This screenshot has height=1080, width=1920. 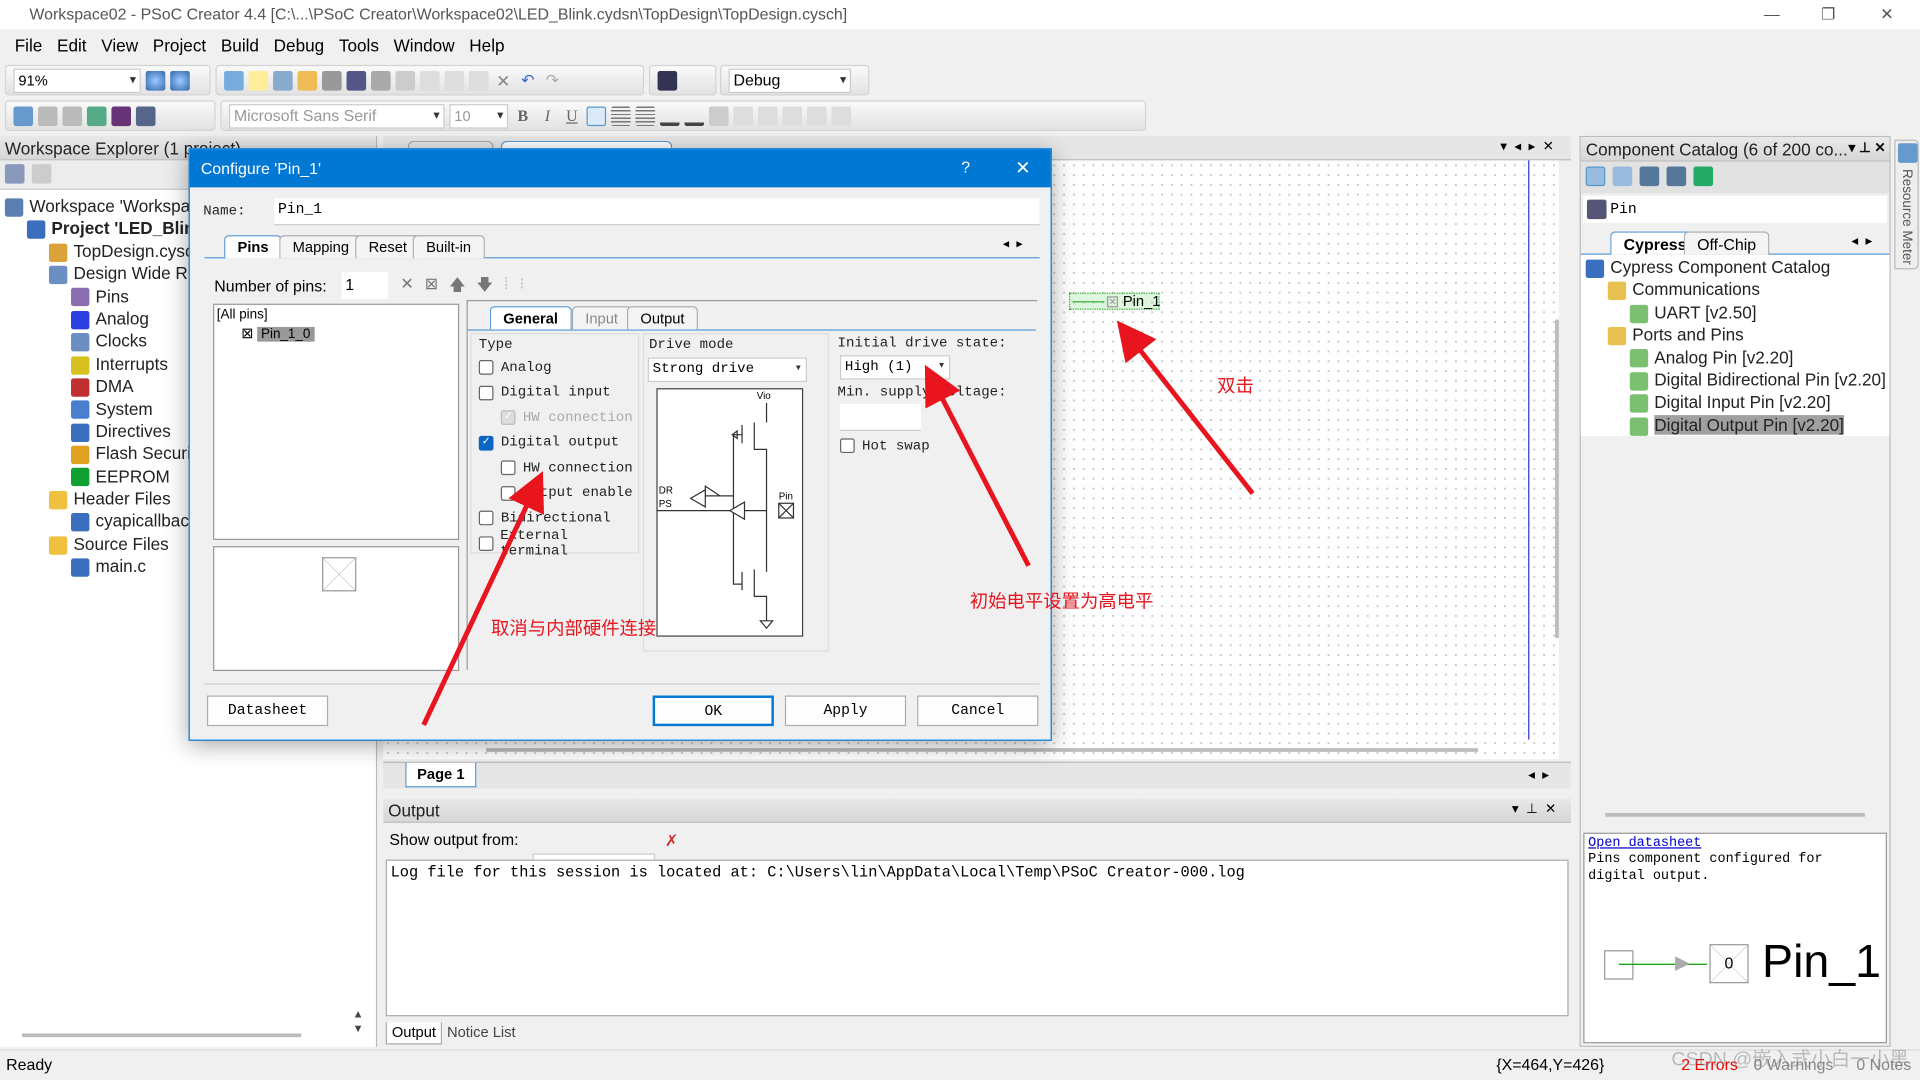 I want to click on subtab-output: Output, so click(x=662, y=318).